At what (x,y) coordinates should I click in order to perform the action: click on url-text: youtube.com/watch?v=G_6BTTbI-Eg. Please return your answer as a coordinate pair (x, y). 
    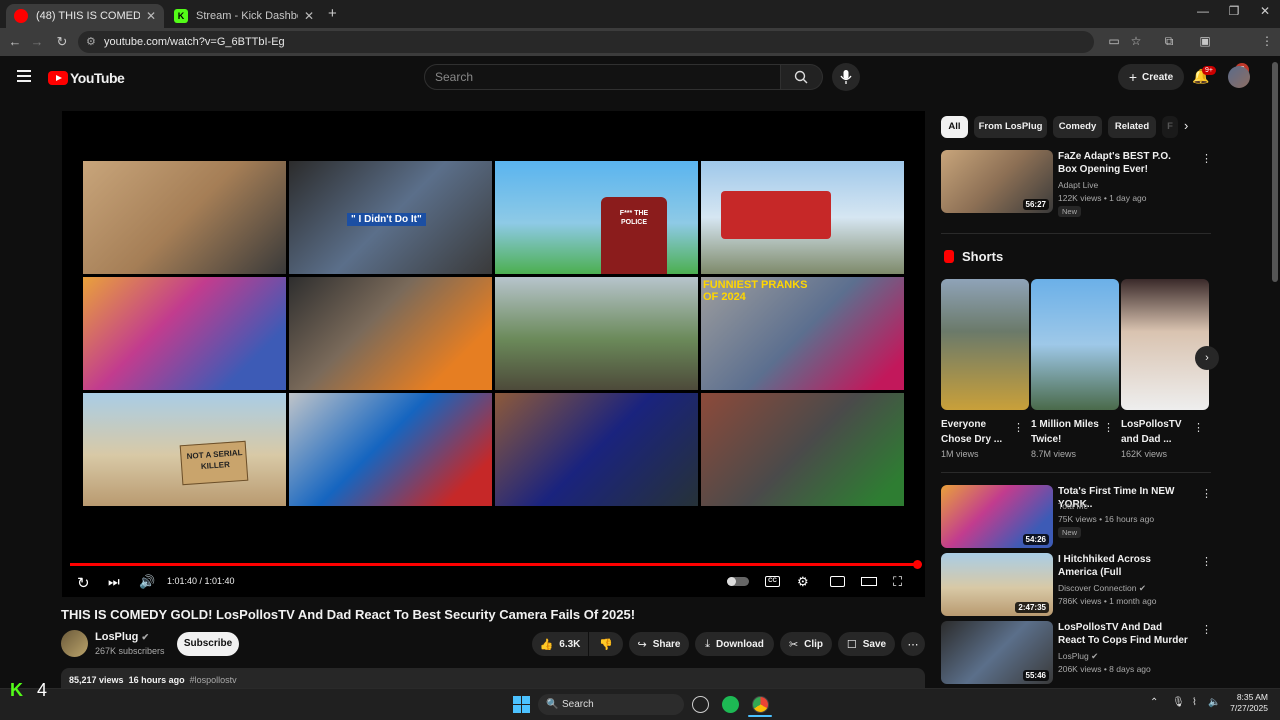
    Looking at the image, I should click on (194, 42).